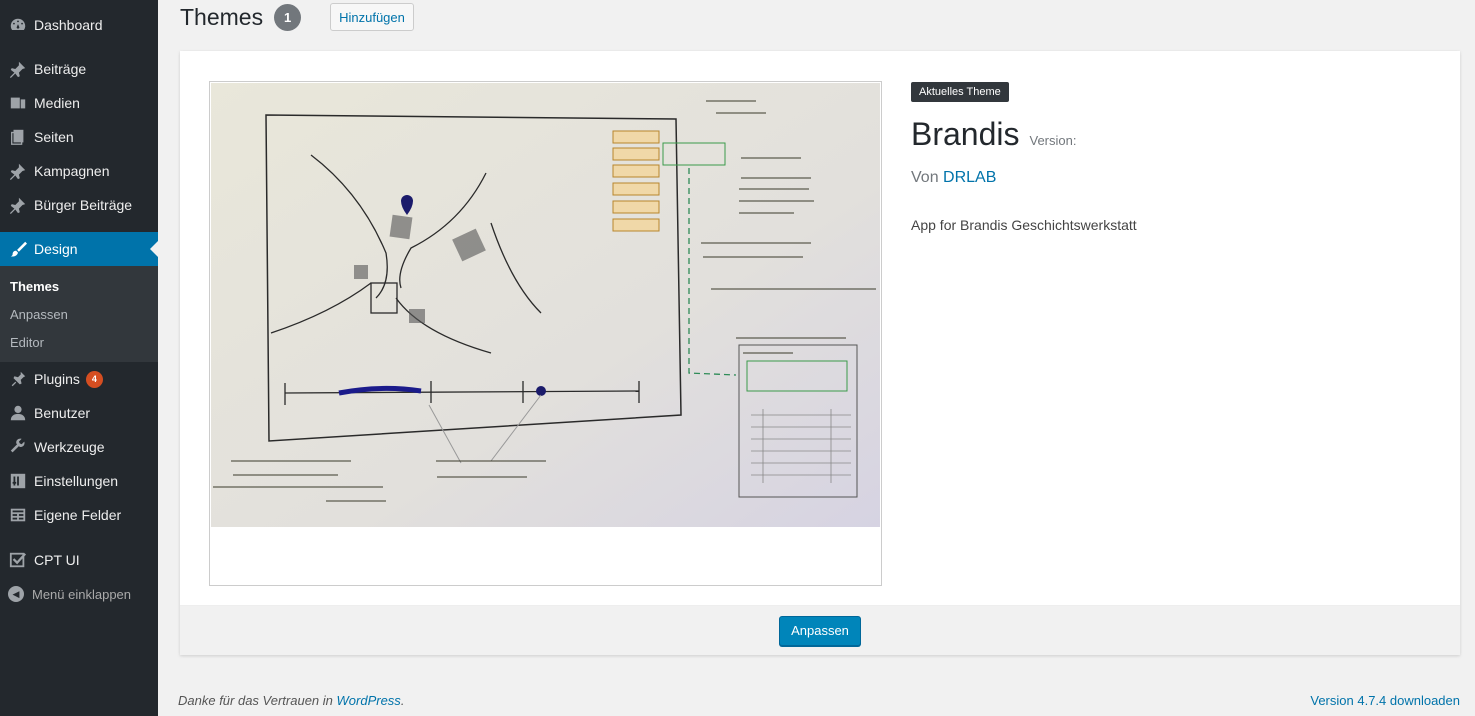  What do you see at coordinates (69, 447) in the screenshot?
I see `menu-label: Werkzeuge` at bounding box center [69, 447].